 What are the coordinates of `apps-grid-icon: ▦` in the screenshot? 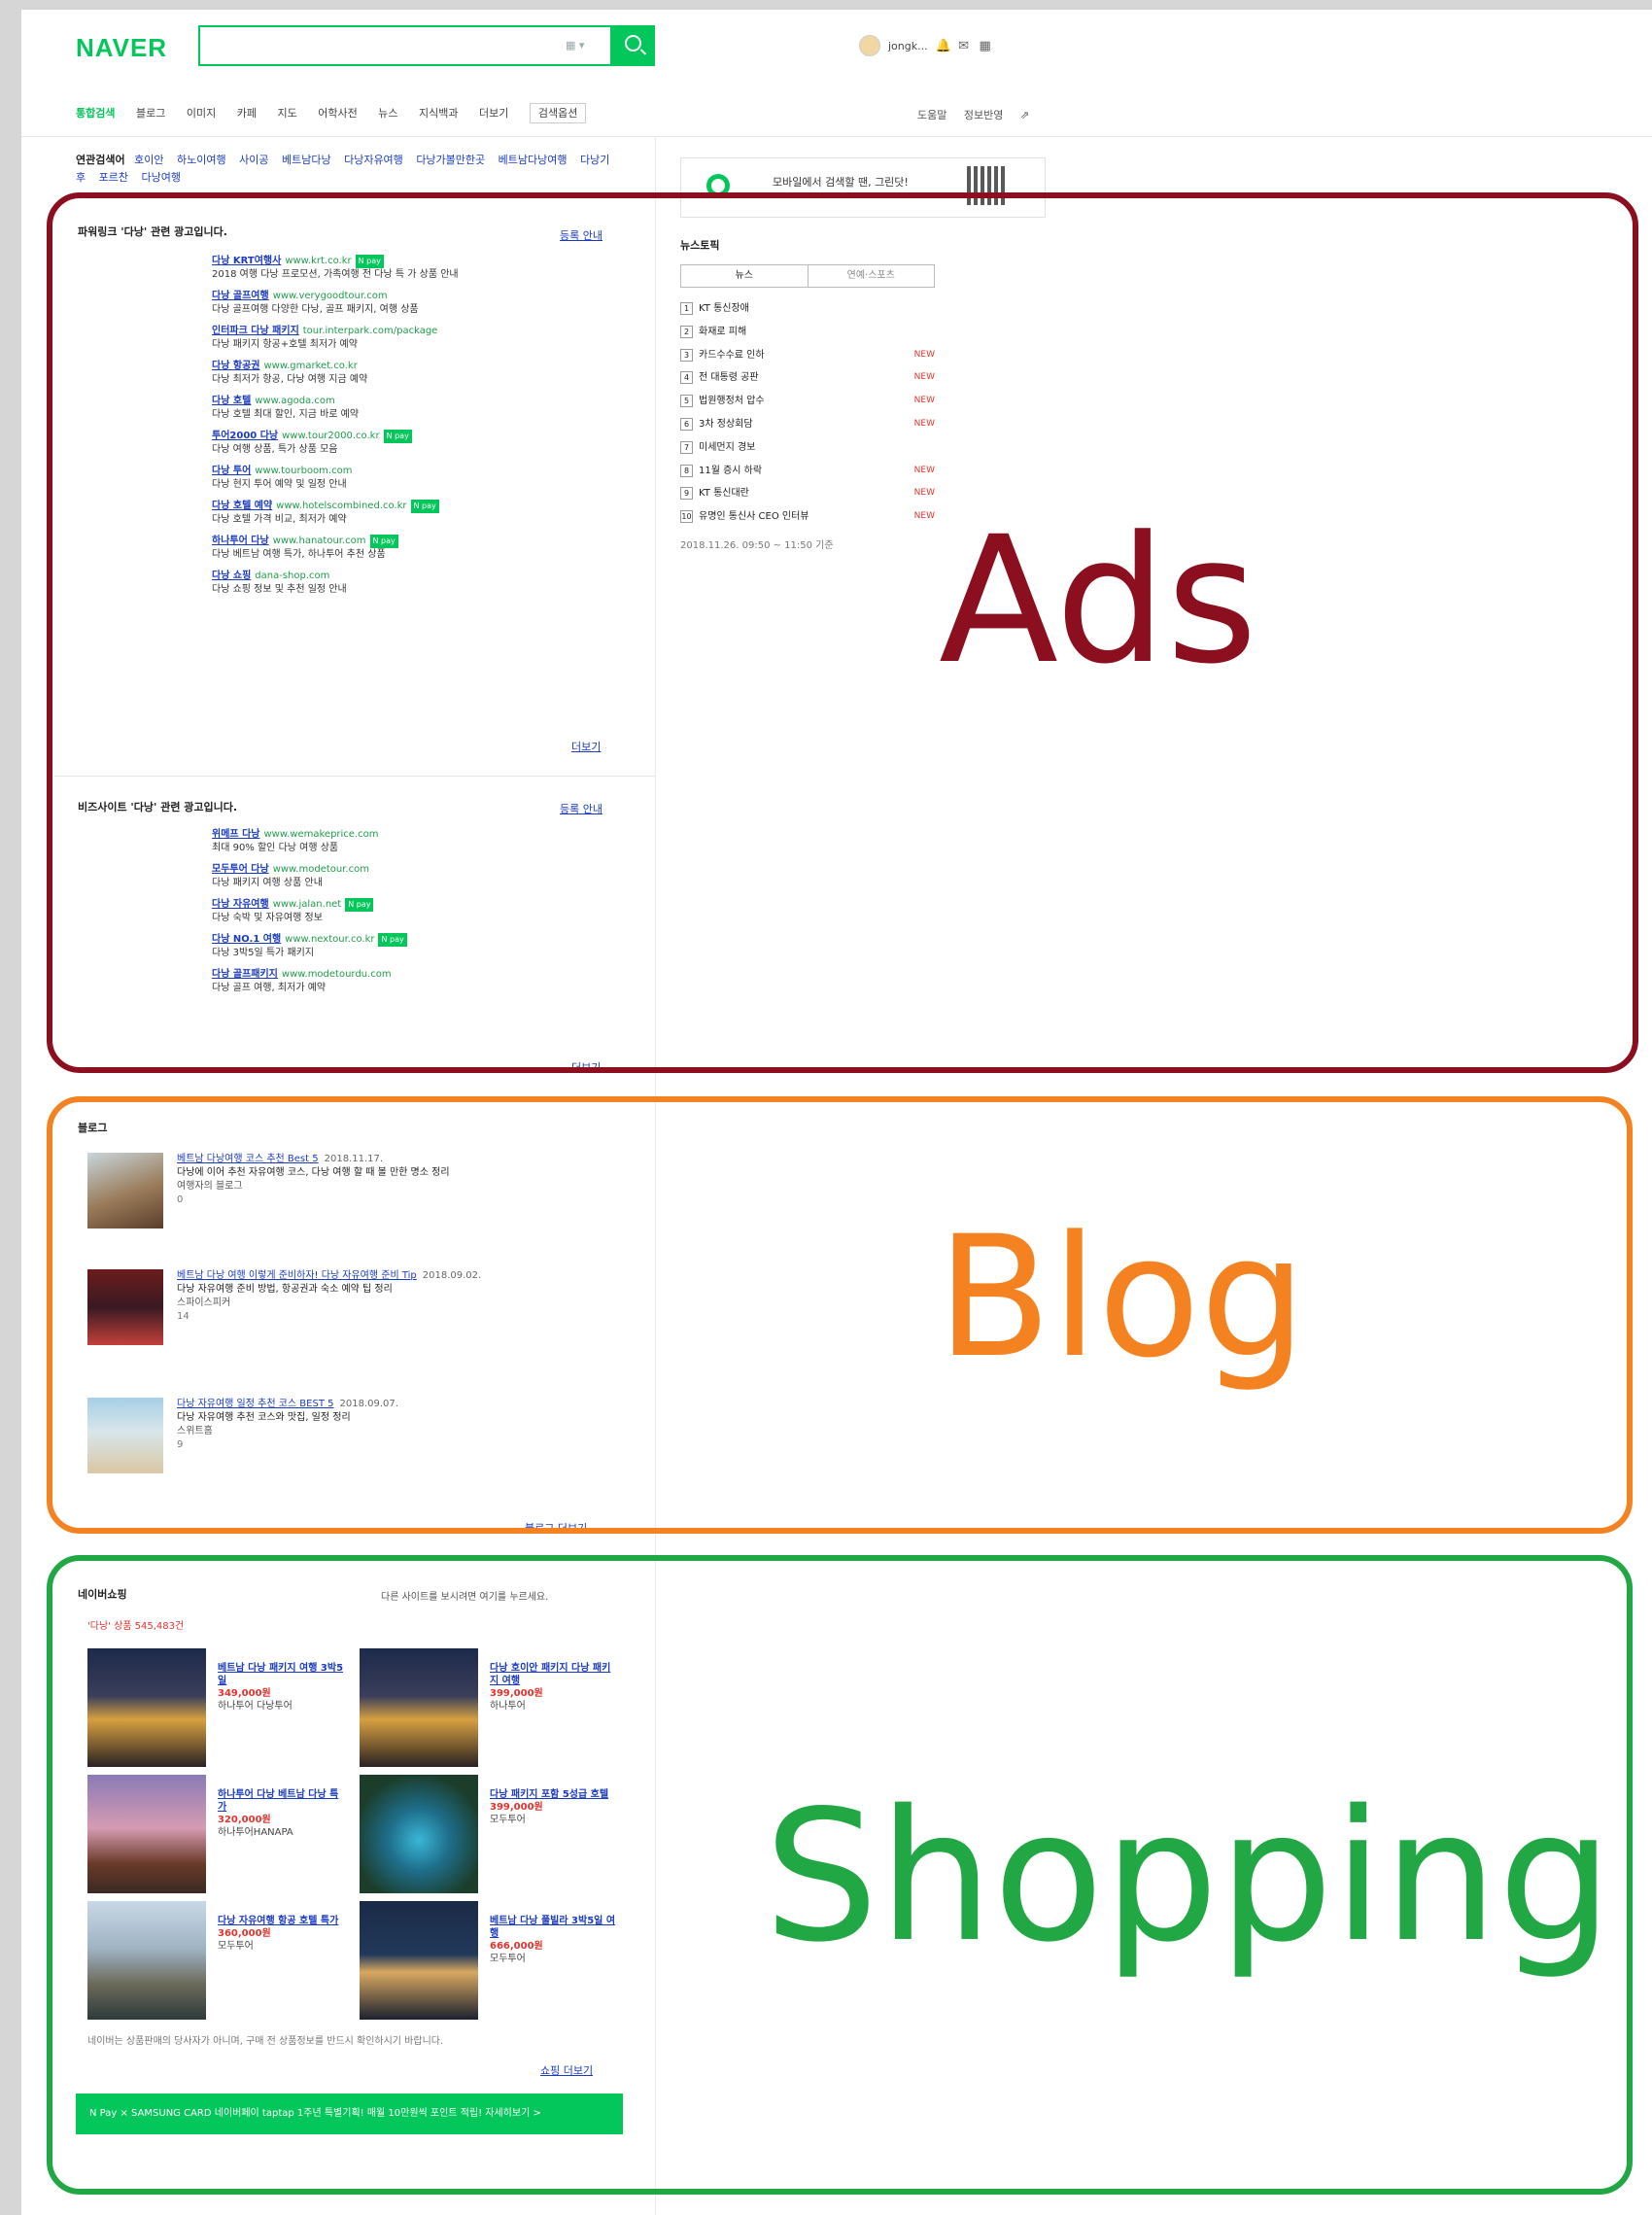 It's located at (986, 46).